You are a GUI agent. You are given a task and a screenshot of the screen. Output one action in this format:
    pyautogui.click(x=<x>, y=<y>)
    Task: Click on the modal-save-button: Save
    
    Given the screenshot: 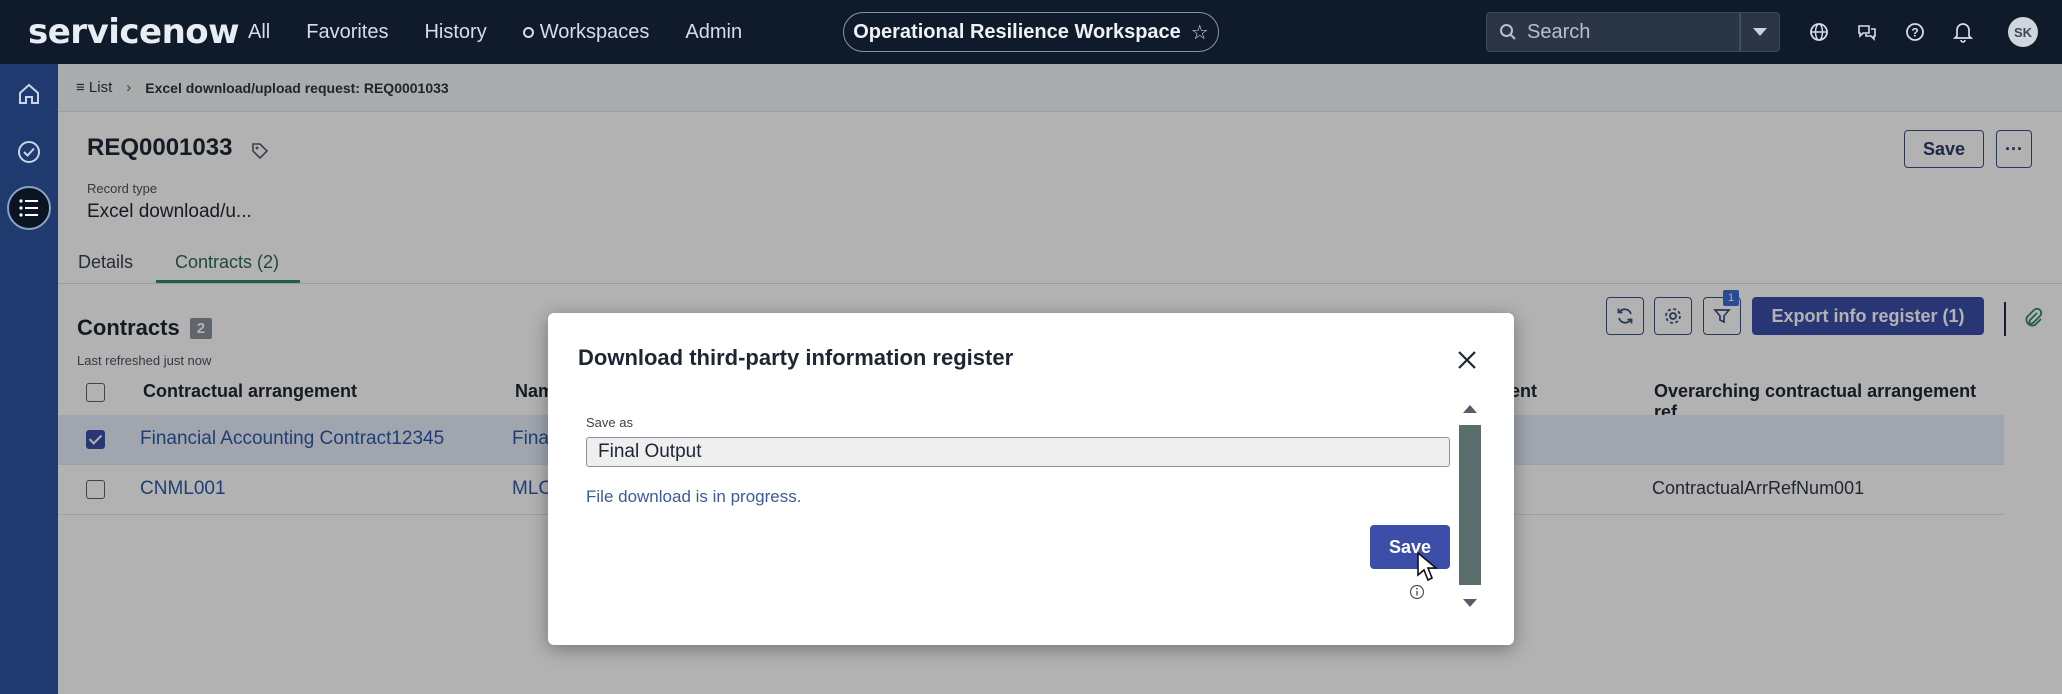 What is the action you would take?
    pyautogui.click(x=1410, y=547)
    